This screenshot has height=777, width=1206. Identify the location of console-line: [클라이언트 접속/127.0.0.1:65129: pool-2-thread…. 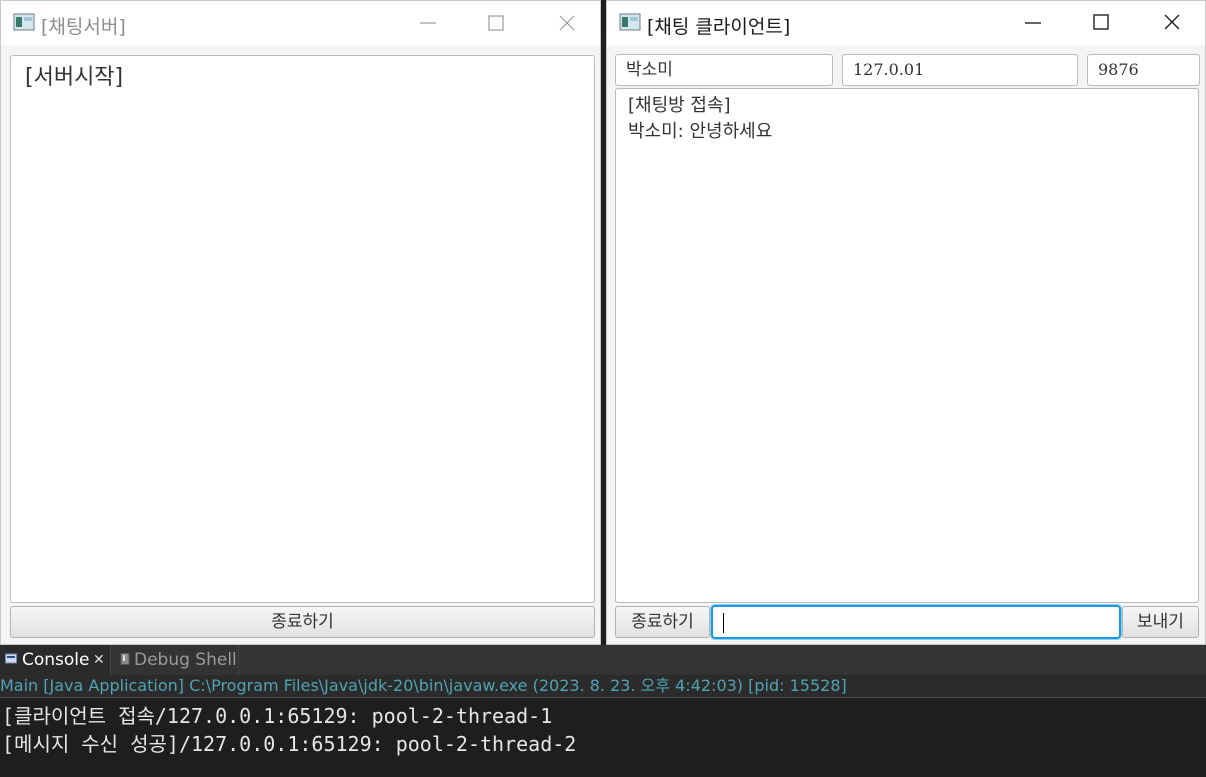
(277, 716).